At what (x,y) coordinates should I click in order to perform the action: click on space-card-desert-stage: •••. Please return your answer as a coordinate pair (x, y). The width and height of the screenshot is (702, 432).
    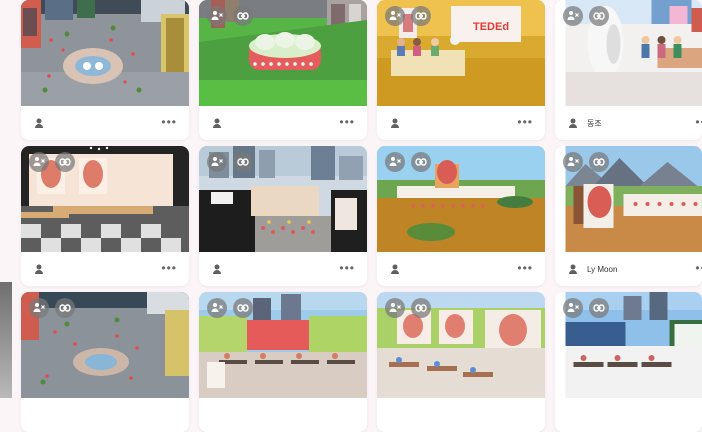
    Looking at the image, I should click on (461, 216).